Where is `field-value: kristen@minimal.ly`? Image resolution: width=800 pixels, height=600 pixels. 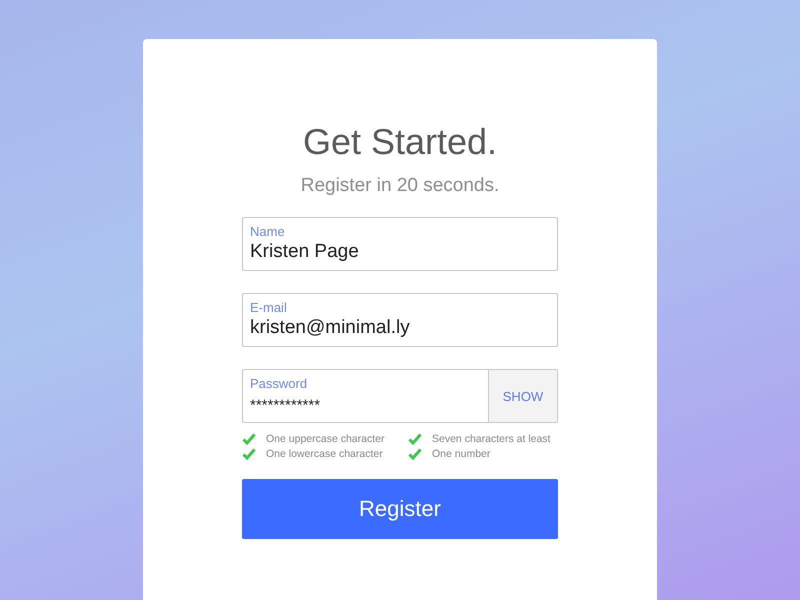 field-value: kristen@minimal.ly is located at coordinates (330, 328).